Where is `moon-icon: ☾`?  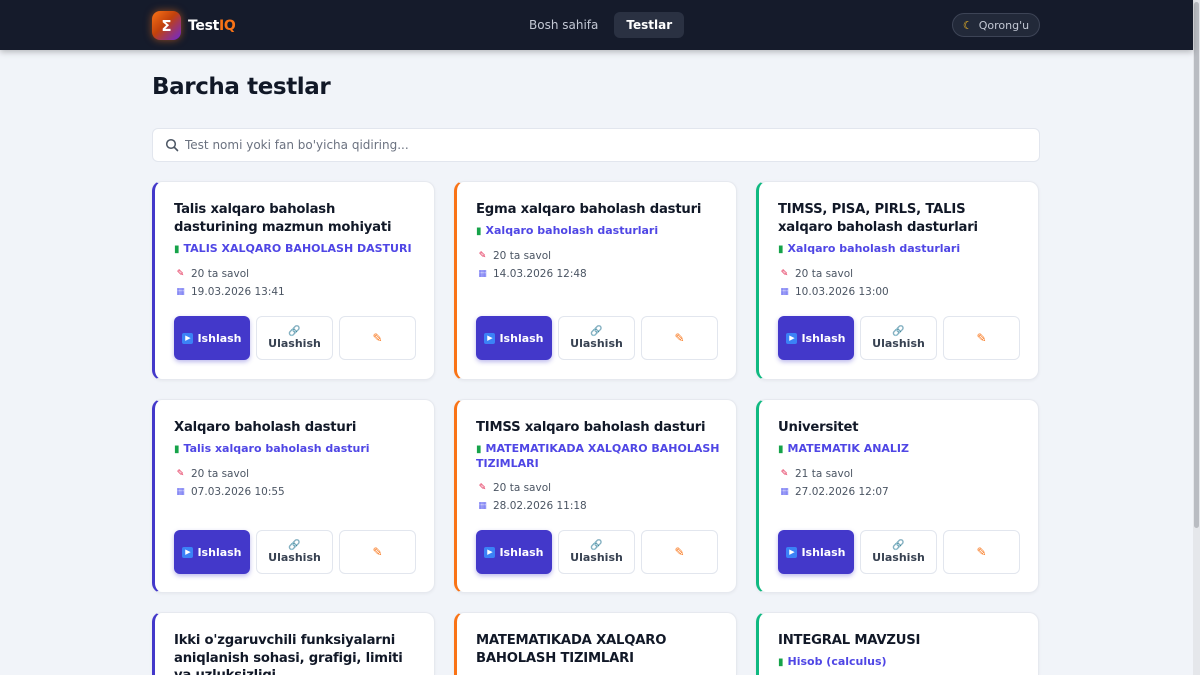 moon-icon: ☾ is located at coordinates (967, 25).